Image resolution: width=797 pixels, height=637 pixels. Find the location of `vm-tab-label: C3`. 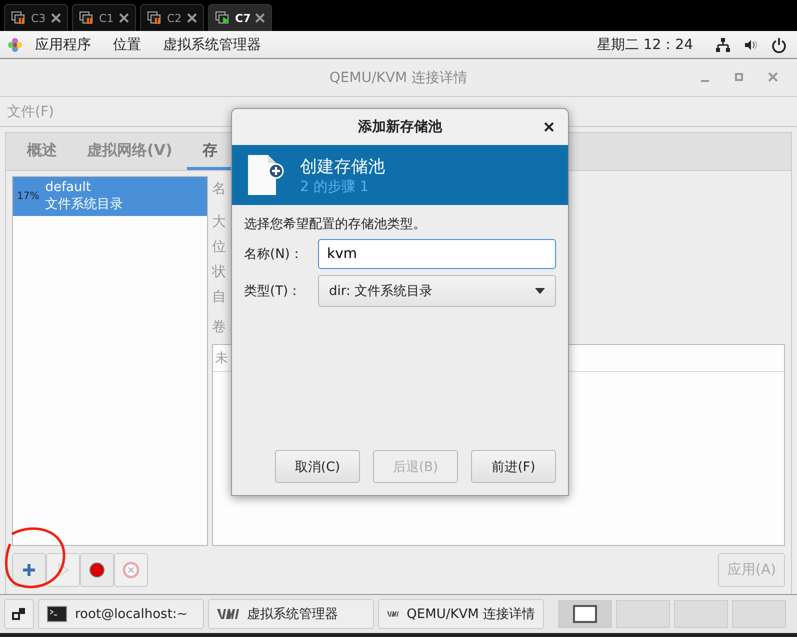

vm-tab-label: C3 is located at coordinates (39, 18).